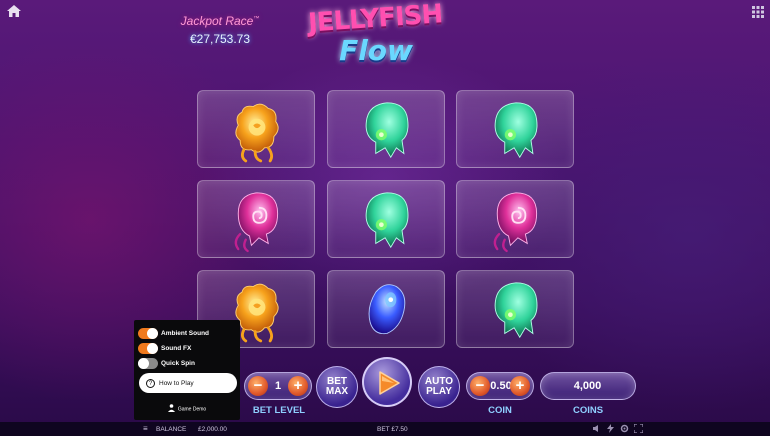 This screenshot has width=770, height=436. Describe the element at coordinates (185, 333) in the screenshot. I see `toggle-label: Ambient Sound` at that location.